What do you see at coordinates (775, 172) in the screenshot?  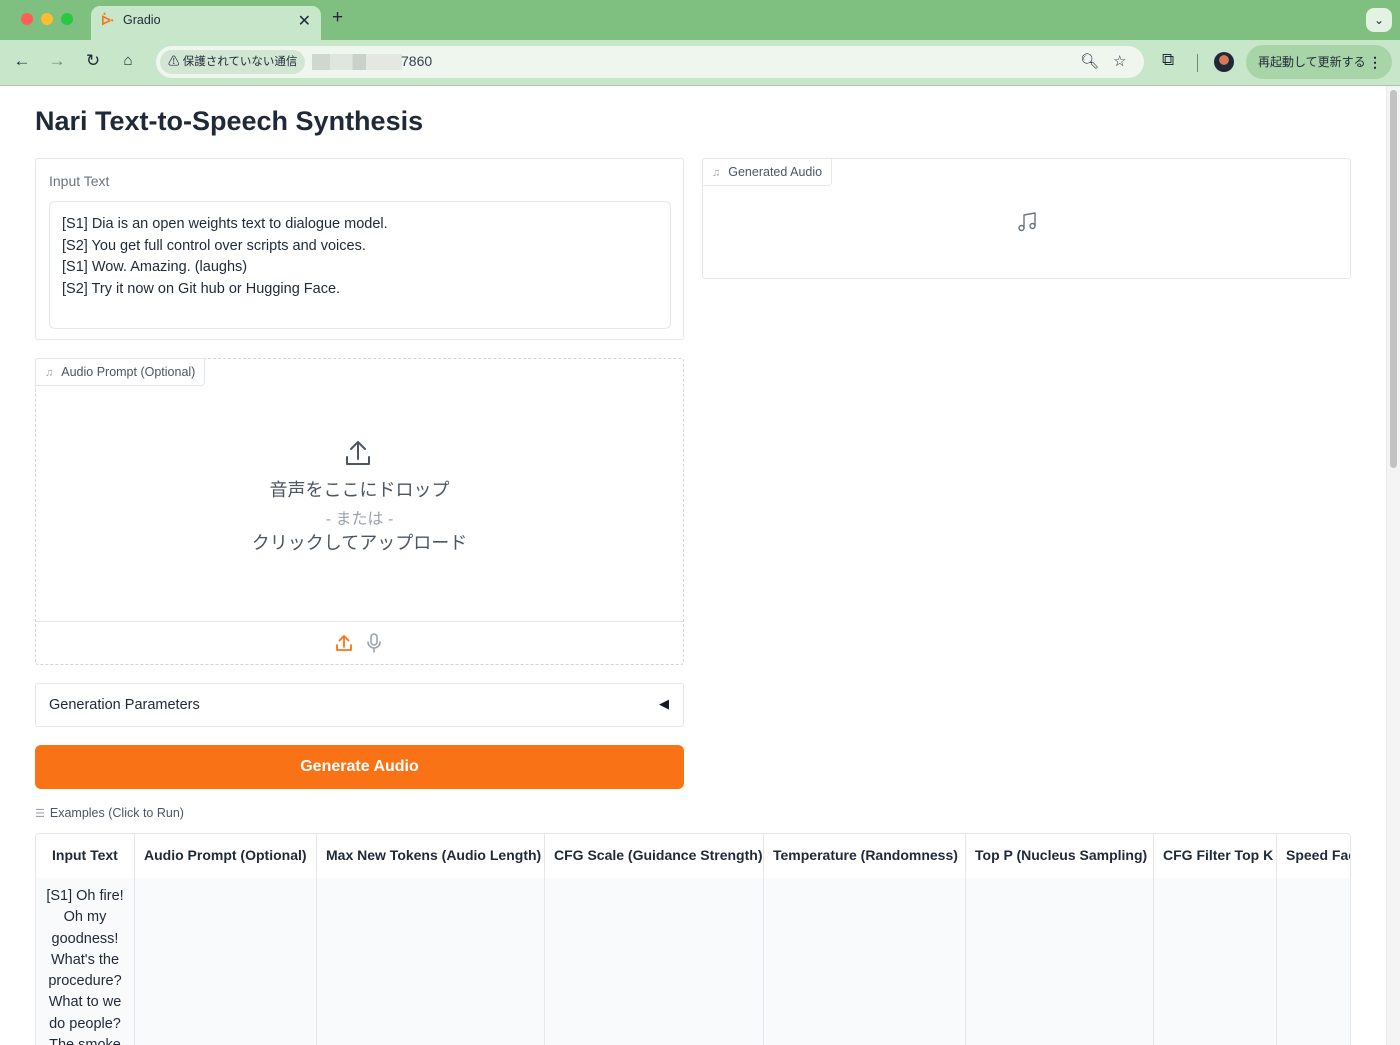 I see `generated-audio-label: Generated Audio` at bounding box center [775, 172].